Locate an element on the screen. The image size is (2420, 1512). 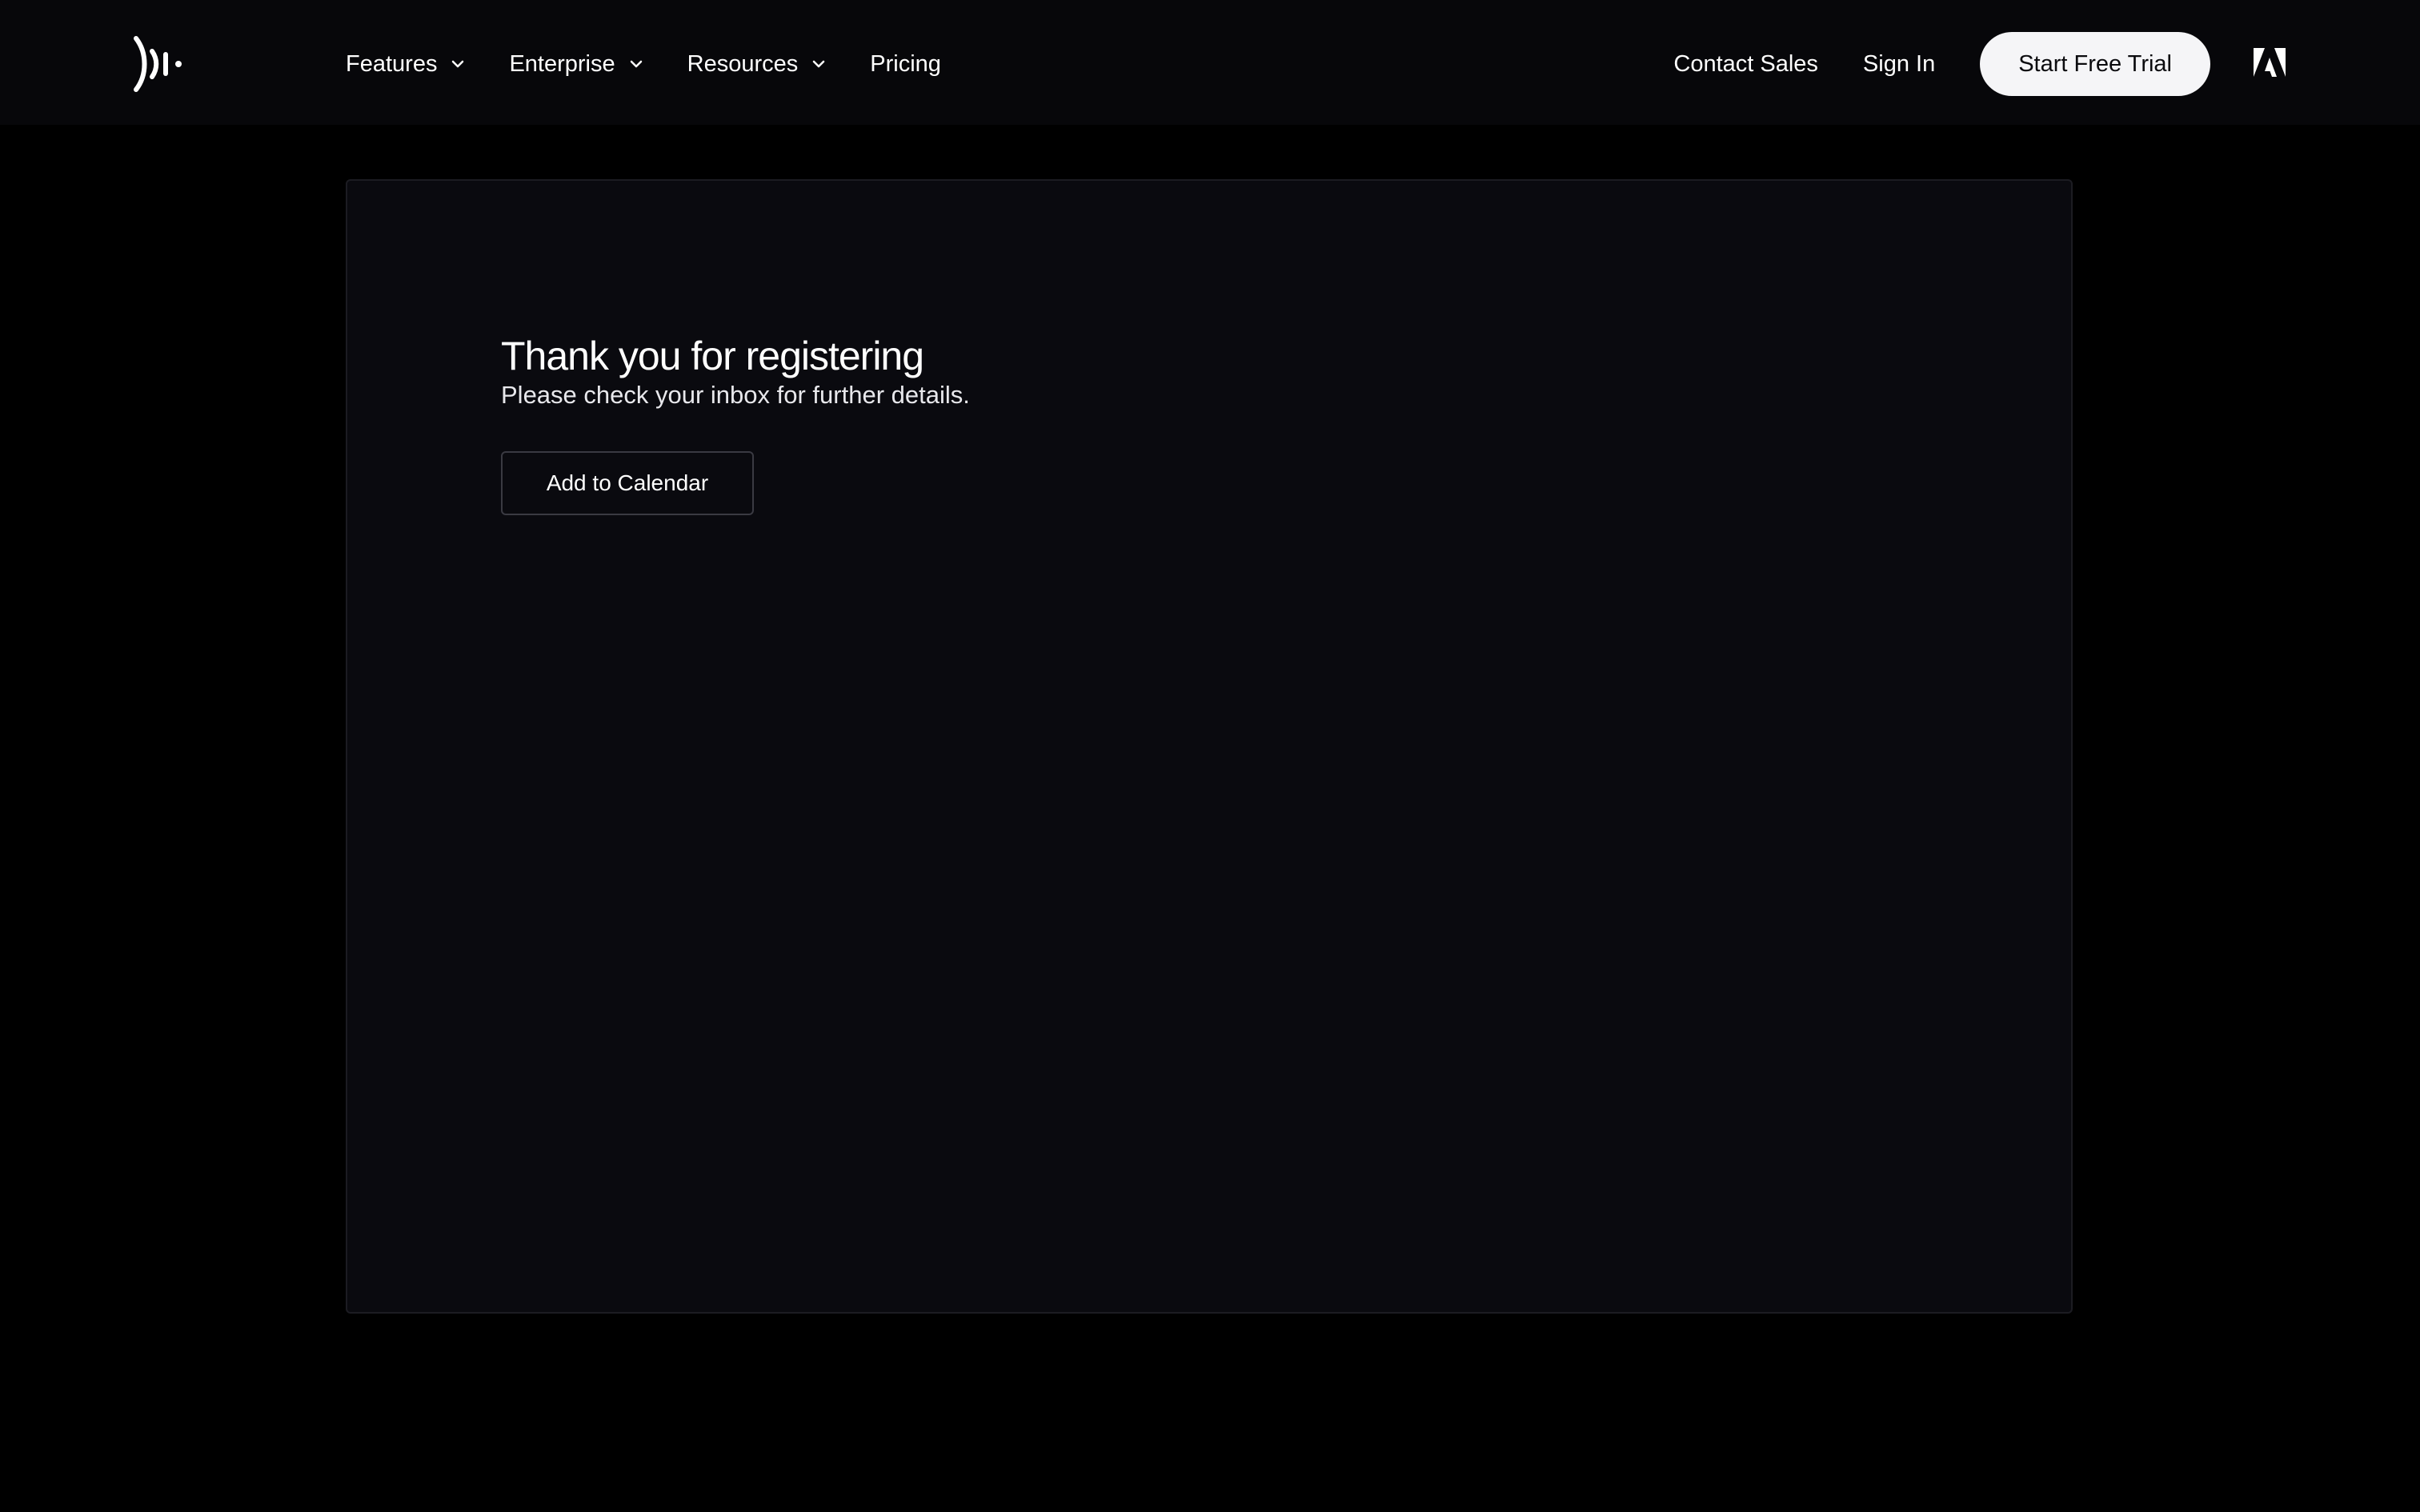
nav-features: Features is located at coordinates (405, 64).